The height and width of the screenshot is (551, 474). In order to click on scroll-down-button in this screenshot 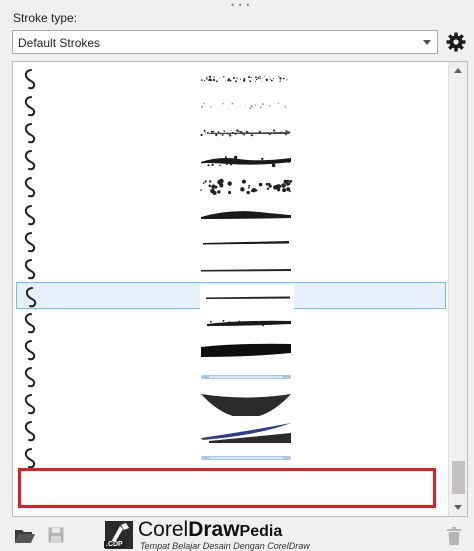, I will do `click(458, 507)`.